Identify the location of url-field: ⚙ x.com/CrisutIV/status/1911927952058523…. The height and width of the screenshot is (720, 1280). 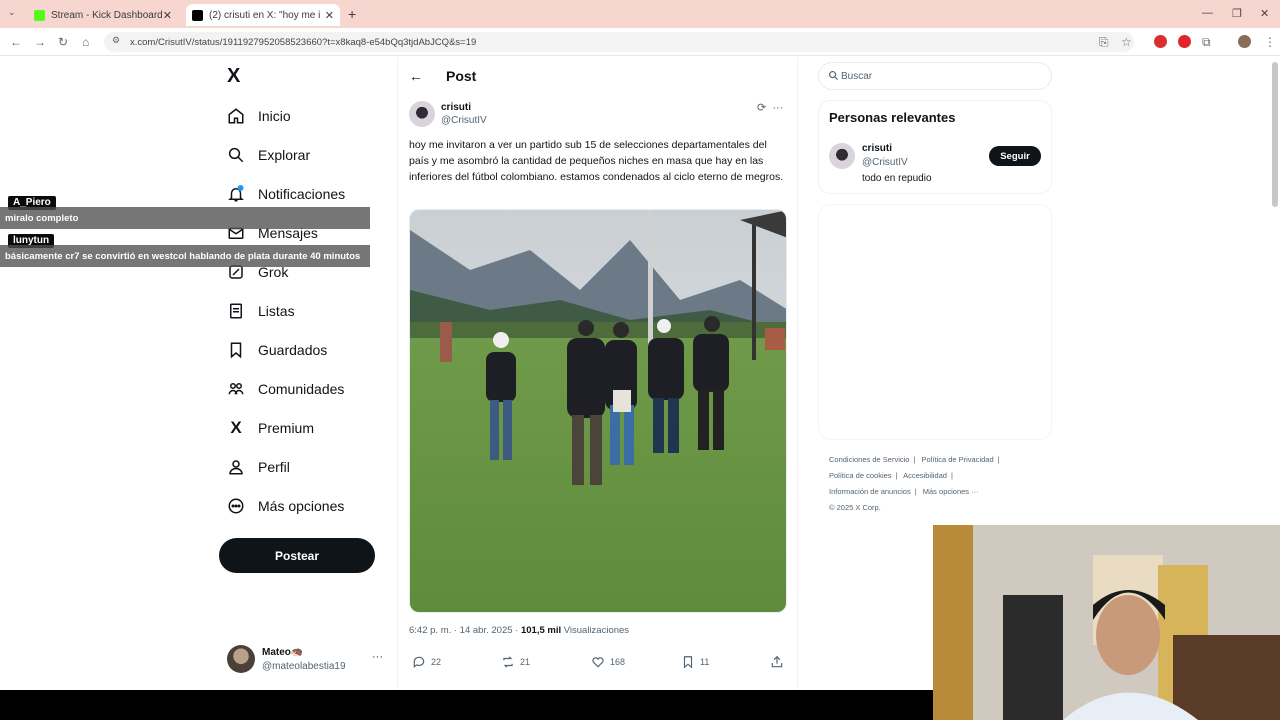
(619, 42).